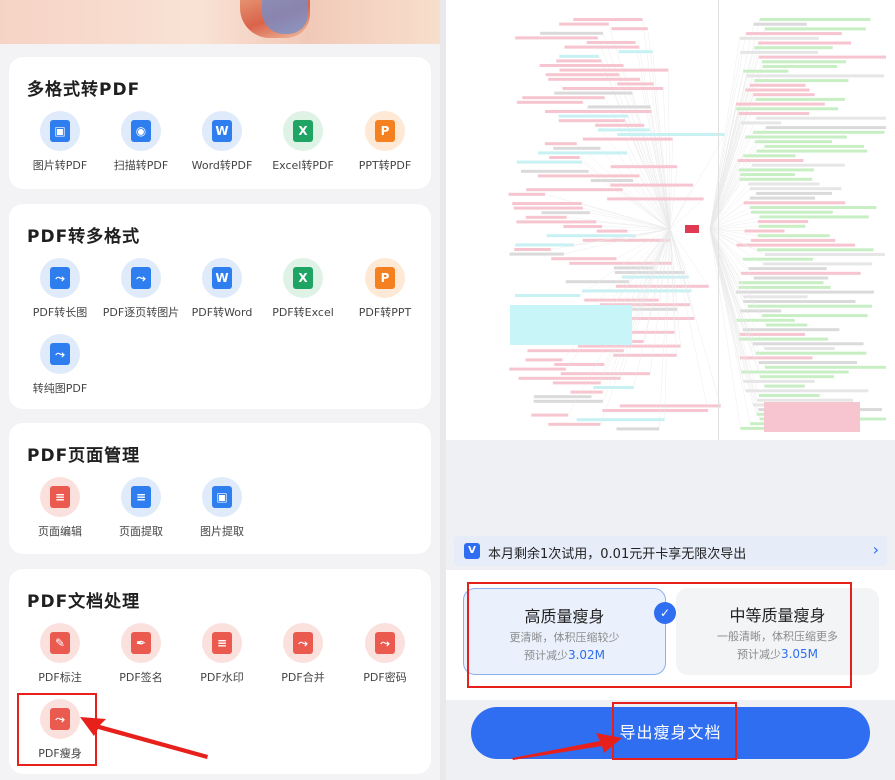 This screenshot has height=780, width=895. I want to click on tool-pdf-password: ⤳ PDF密码, so click(385, 660).